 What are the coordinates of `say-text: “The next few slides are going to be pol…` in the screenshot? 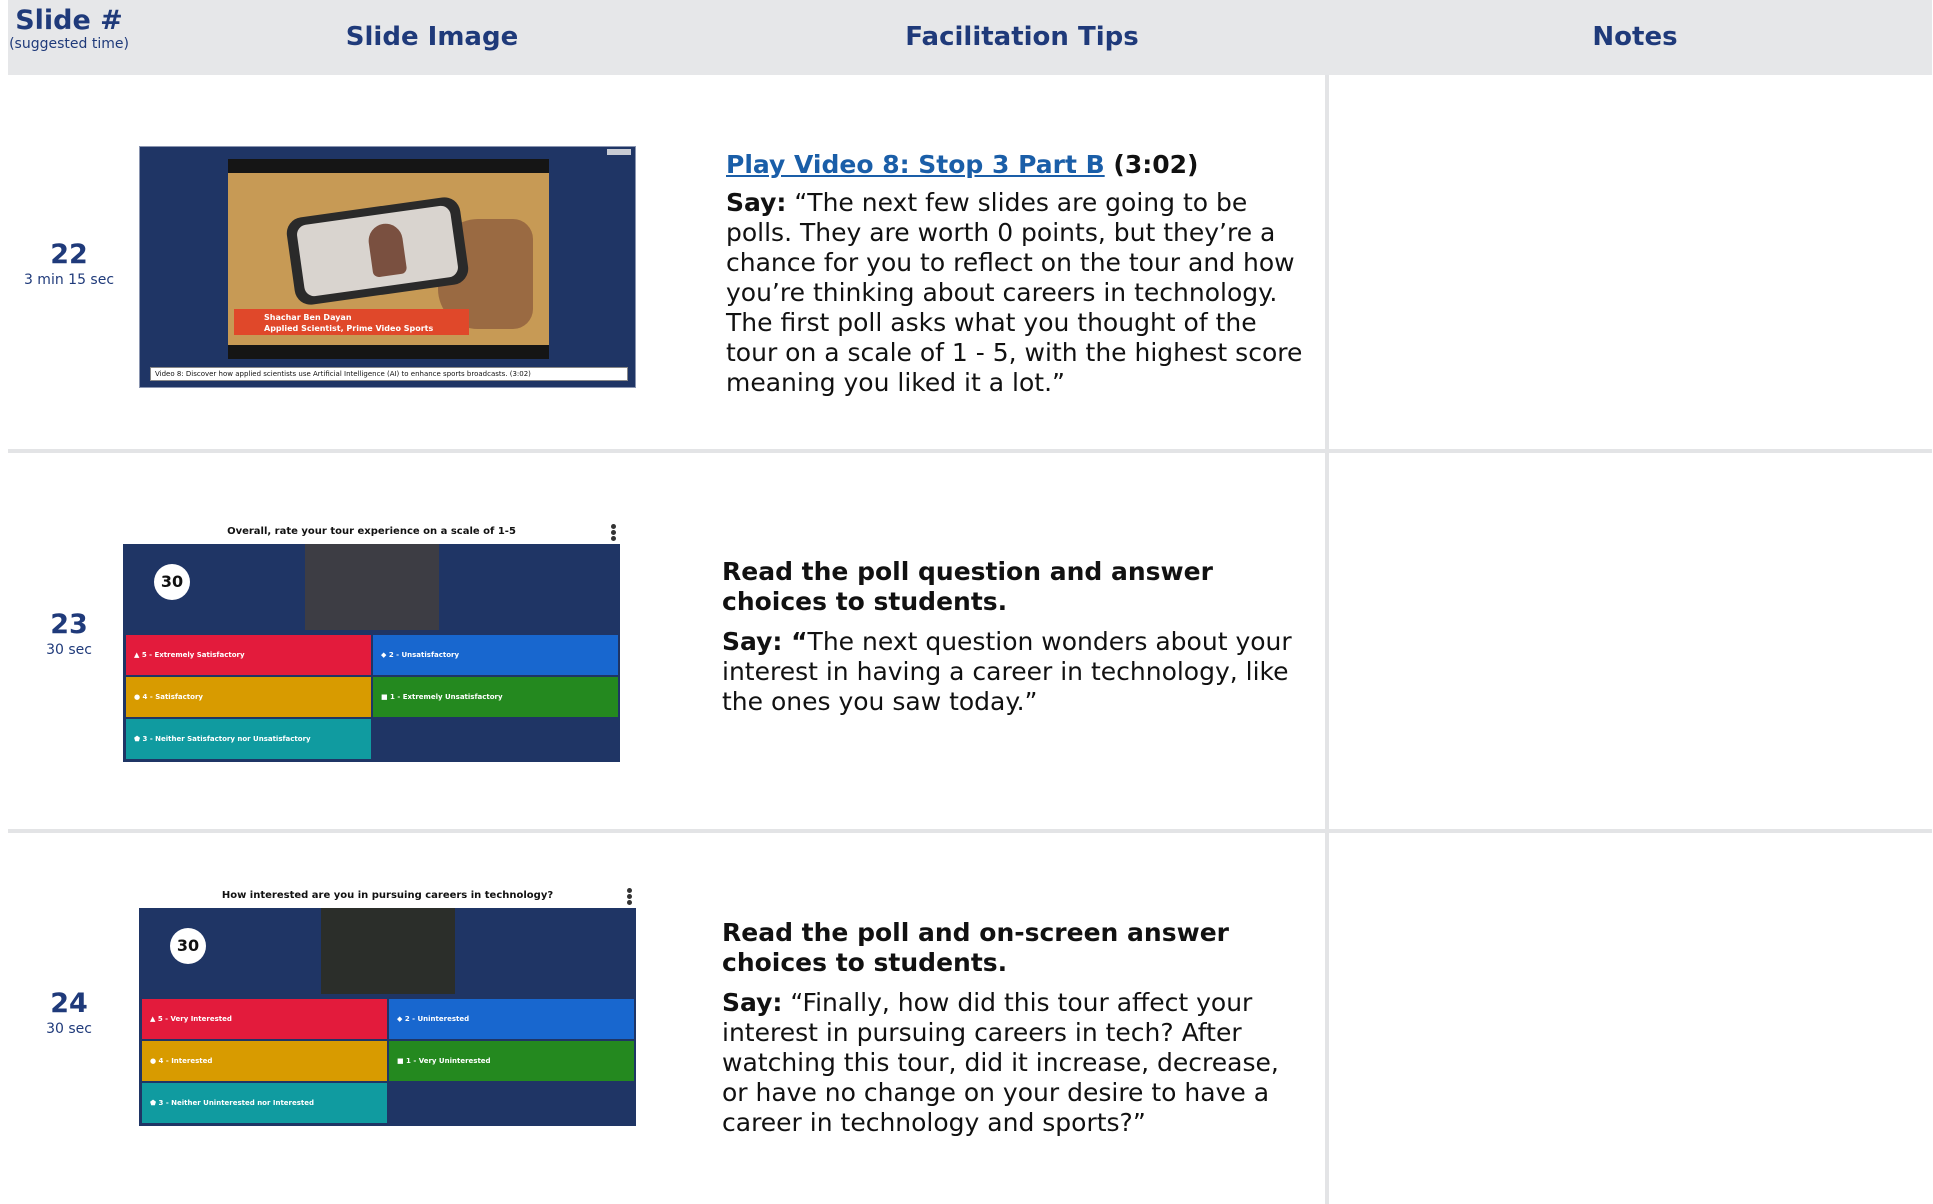 It's located at (1014, 292).